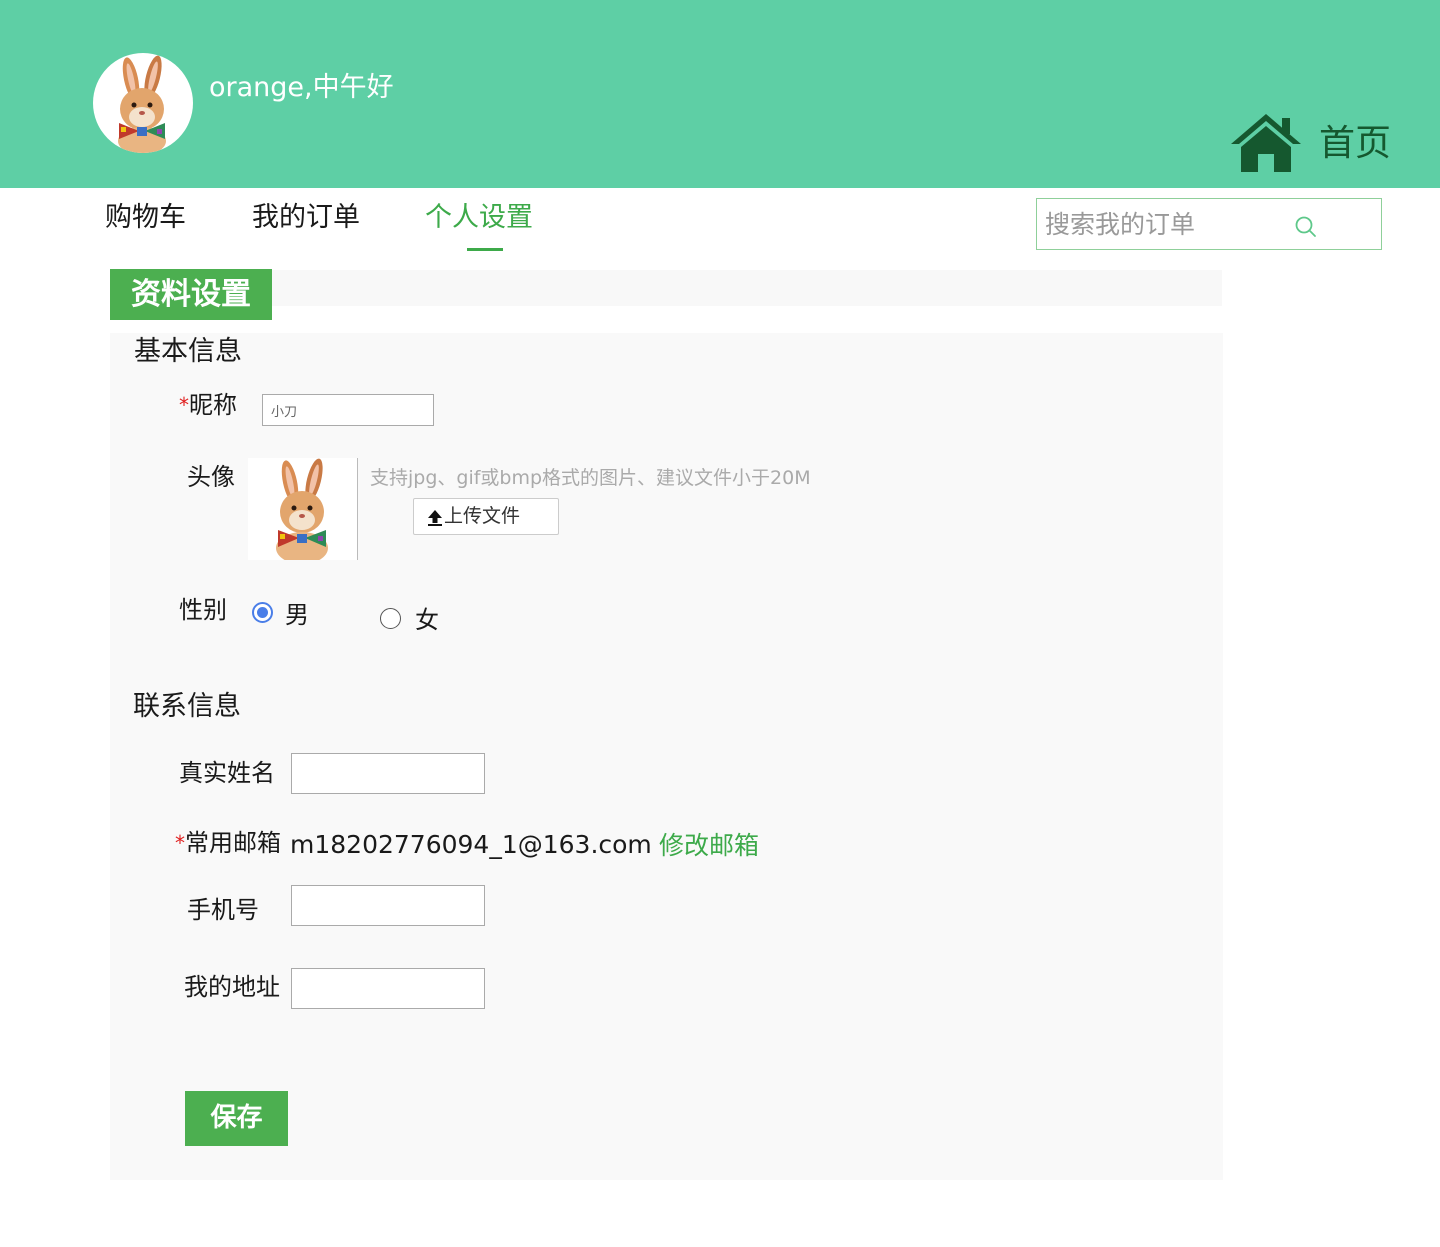  I want to click on avatar-hint: 支持jpg、gif或bmp格式的图片、建议文件小于20M, so click(590, 478).